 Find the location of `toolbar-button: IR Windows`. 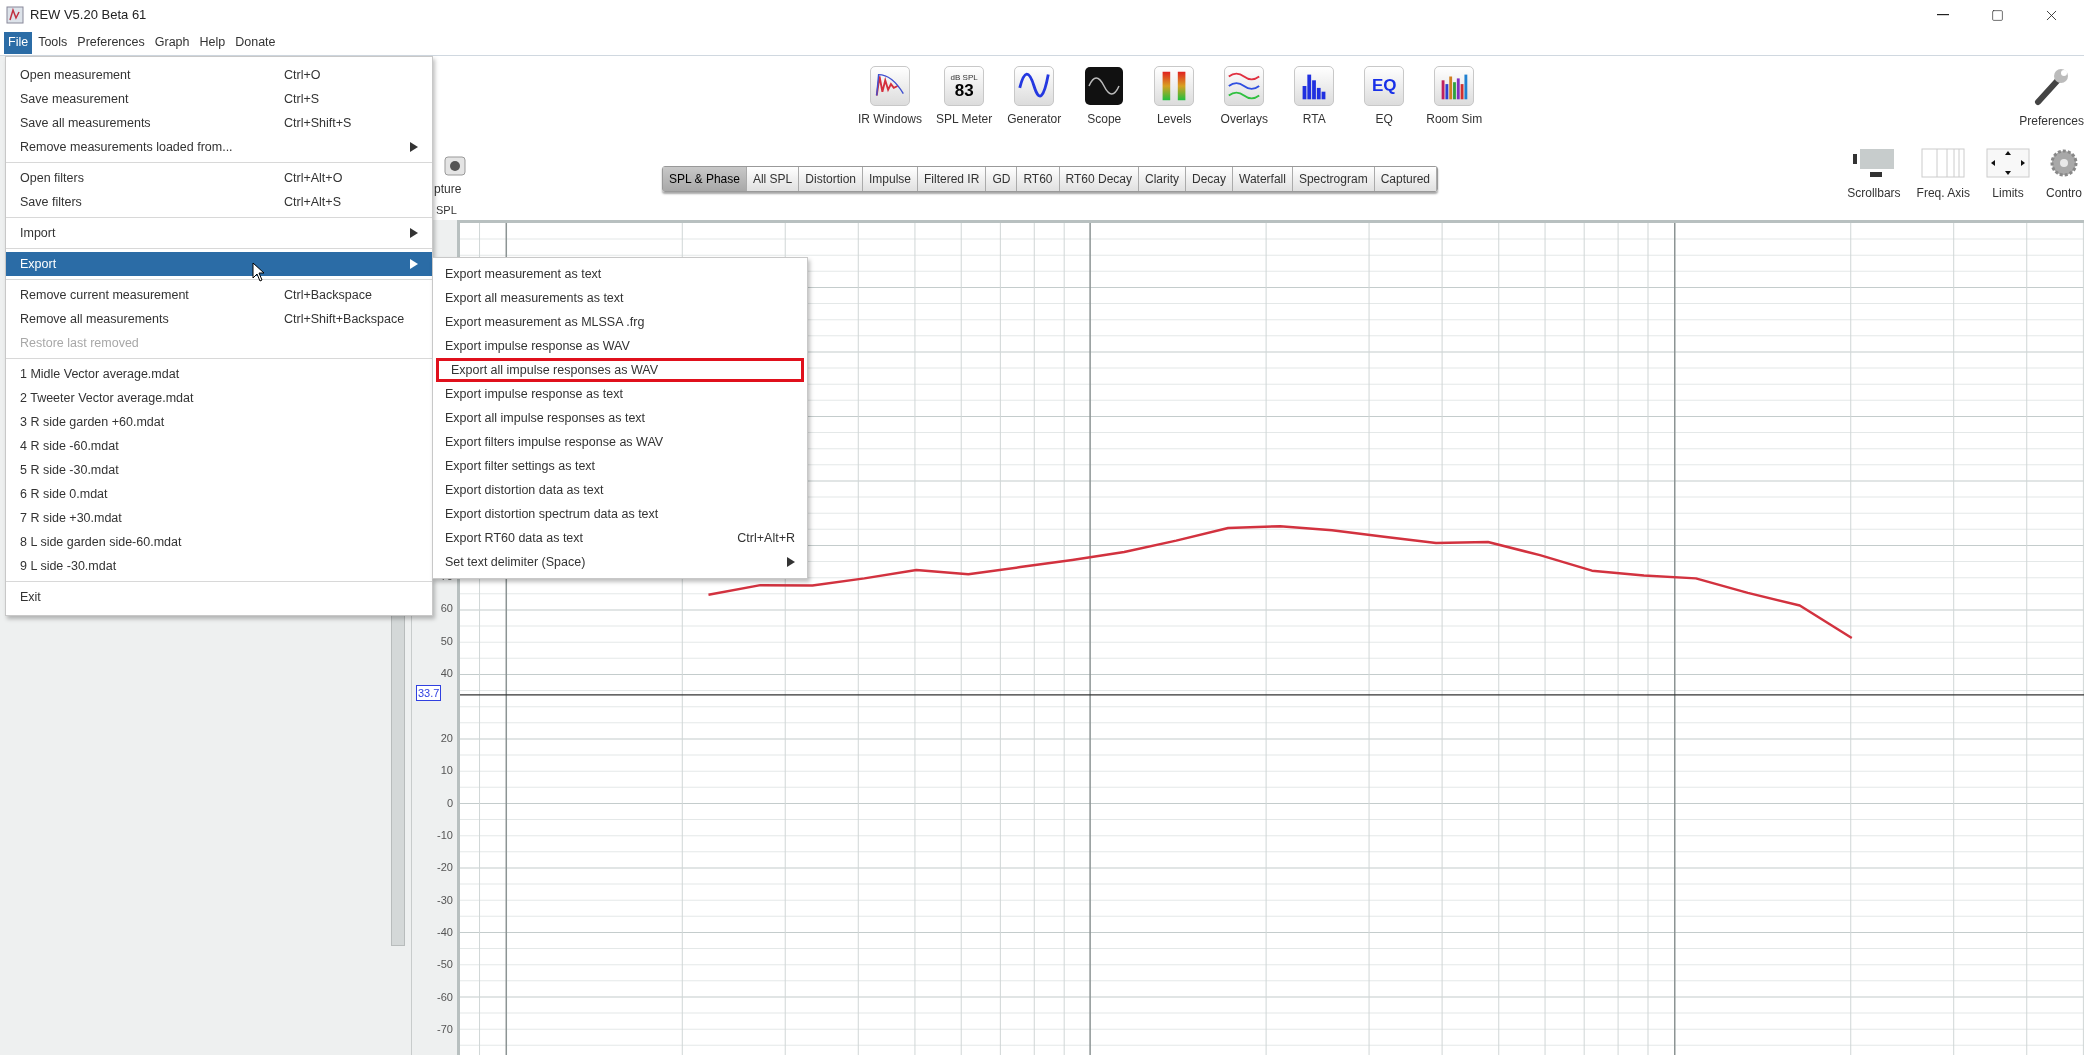

toolbar-button: IR Windows is located at coordinates (890, 97).